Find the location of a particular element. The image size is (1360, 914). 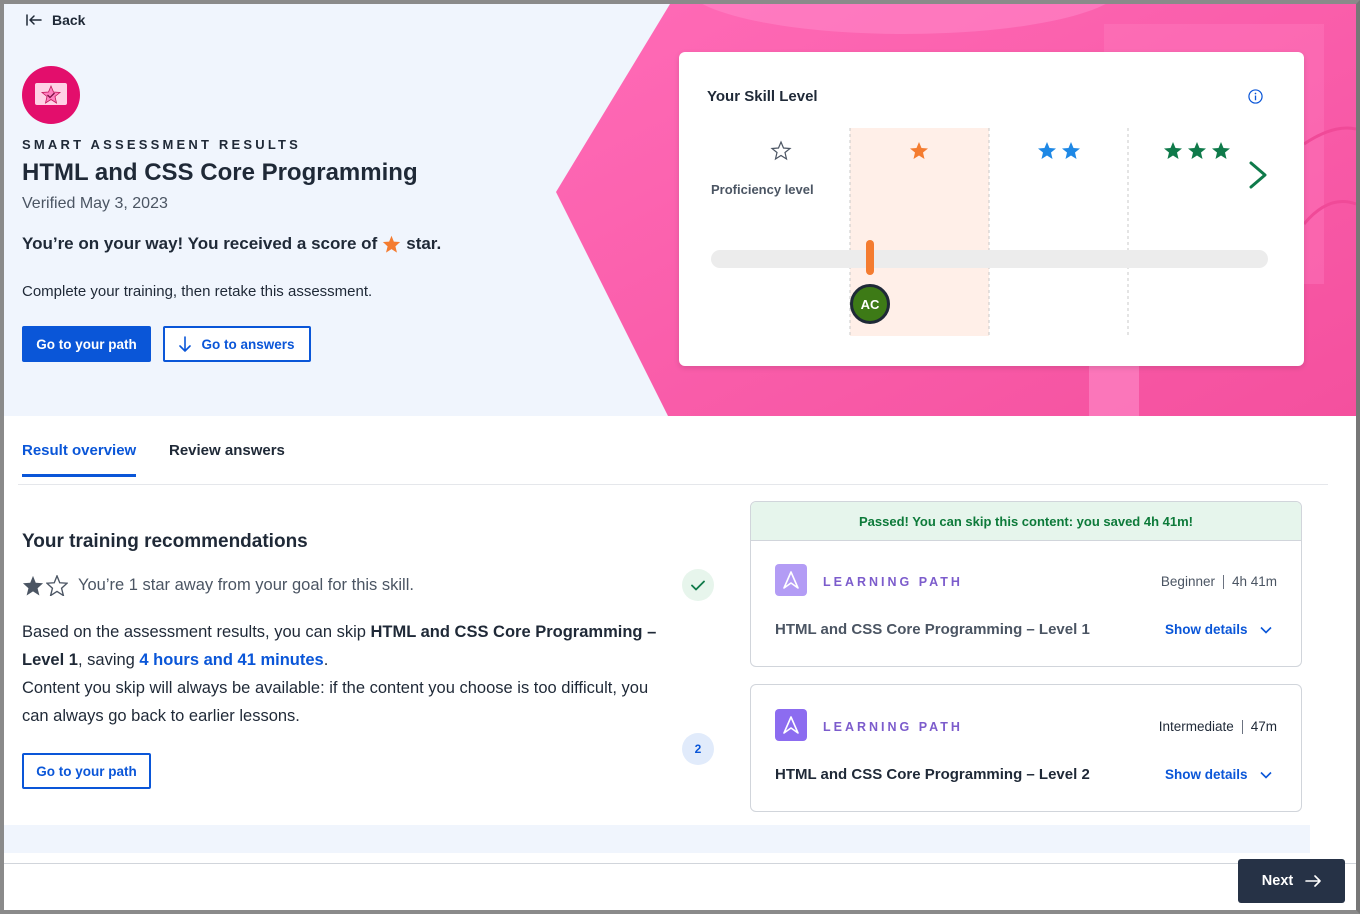

time-saved-link: 4 hours and 41 minutes is located at coordinates (231, 660).